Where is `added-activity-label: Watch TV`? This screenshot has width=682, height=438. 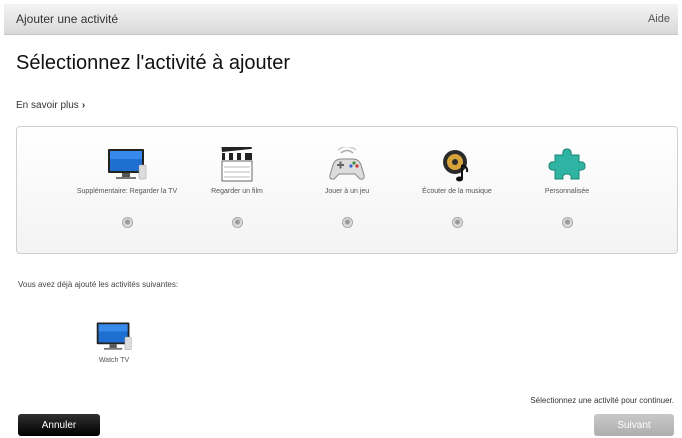
added-activity-label: Watch TV is located at coordinates (114, 360).